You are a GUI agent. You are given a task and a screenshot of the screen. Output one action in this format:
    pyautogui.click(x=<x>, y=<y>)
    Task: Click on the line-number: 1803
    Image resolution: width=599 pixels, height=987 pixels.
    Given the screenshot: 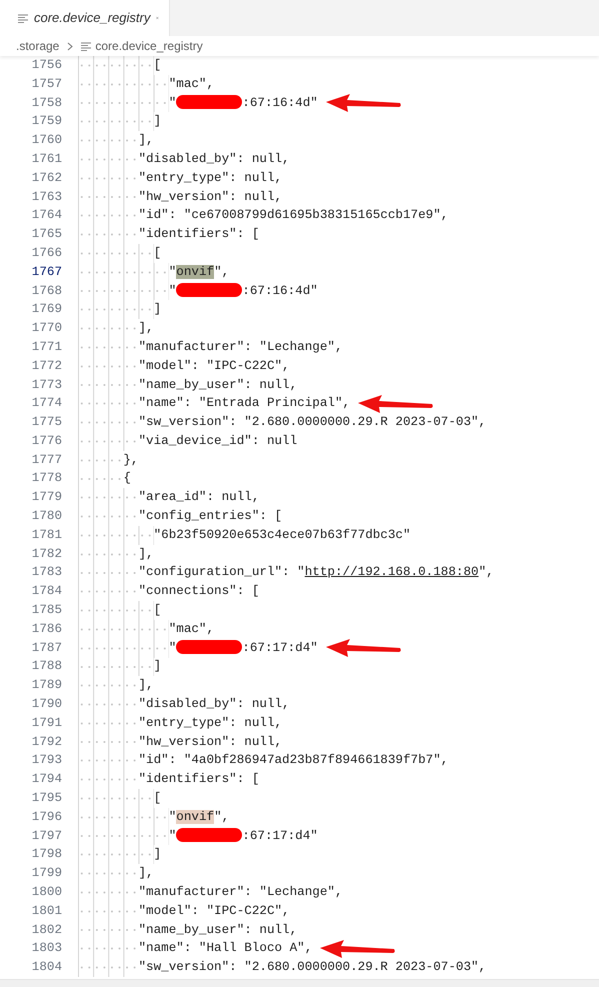 What is the action you would take?
    pyautogui.click(x=46, y=949)
    